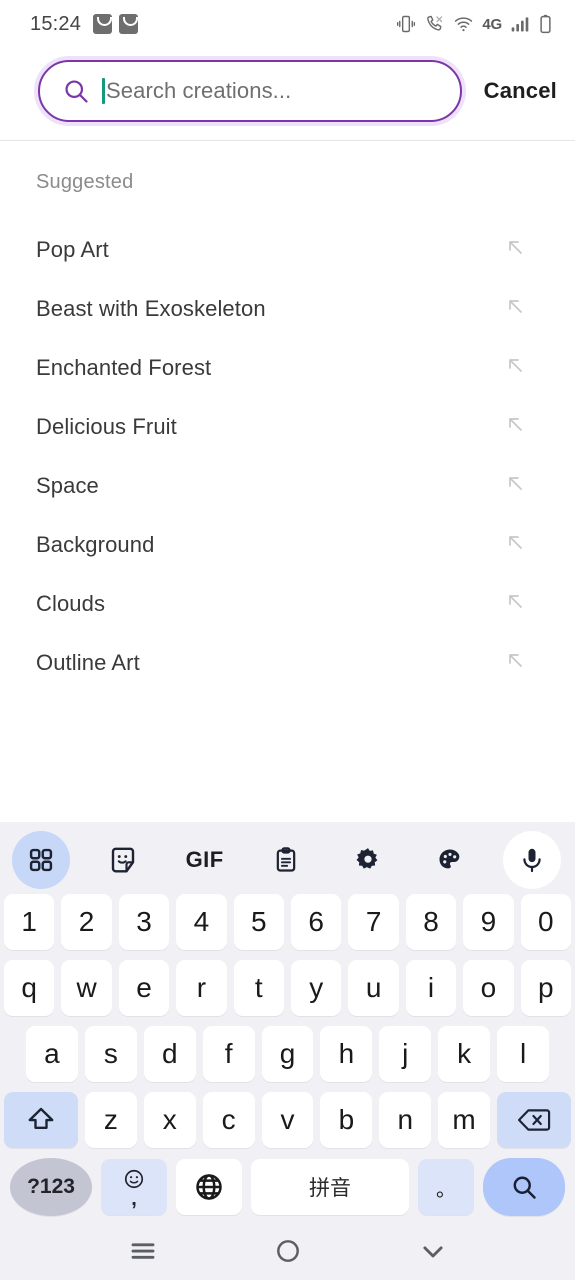  What do you see at coordinates (534, 1120) in the screenshot?
I see `backspace-key` at bounding box center [534, 1120].